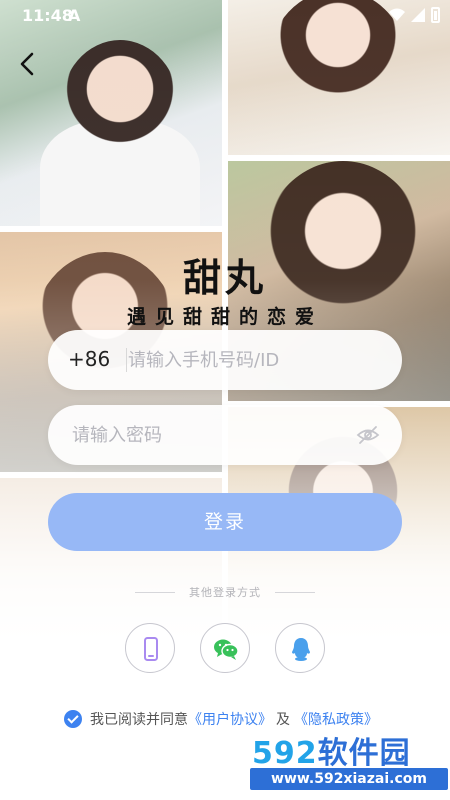 The image size is (450, 800). I want to click on app-slogan: 遇见甜甜的恋爱, so click(224, 317).